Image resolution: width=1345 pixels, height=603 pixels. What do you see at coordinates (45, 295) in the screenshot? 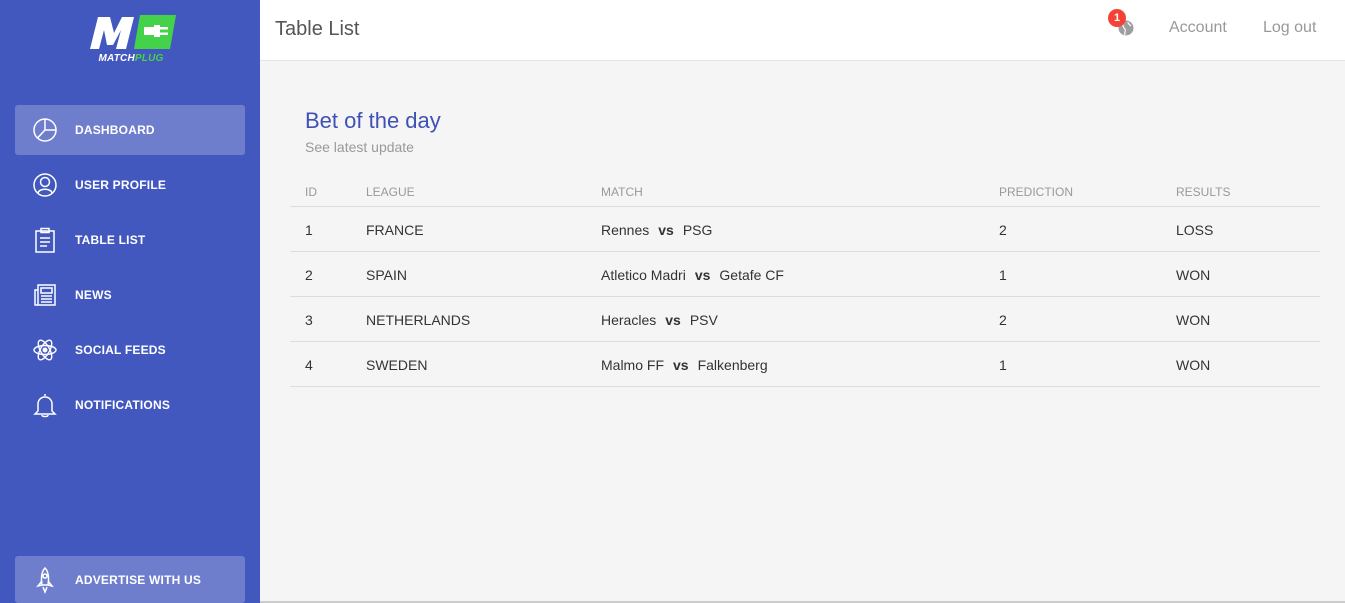
I see `newspaper-icon` at bounding box center [45, 295].